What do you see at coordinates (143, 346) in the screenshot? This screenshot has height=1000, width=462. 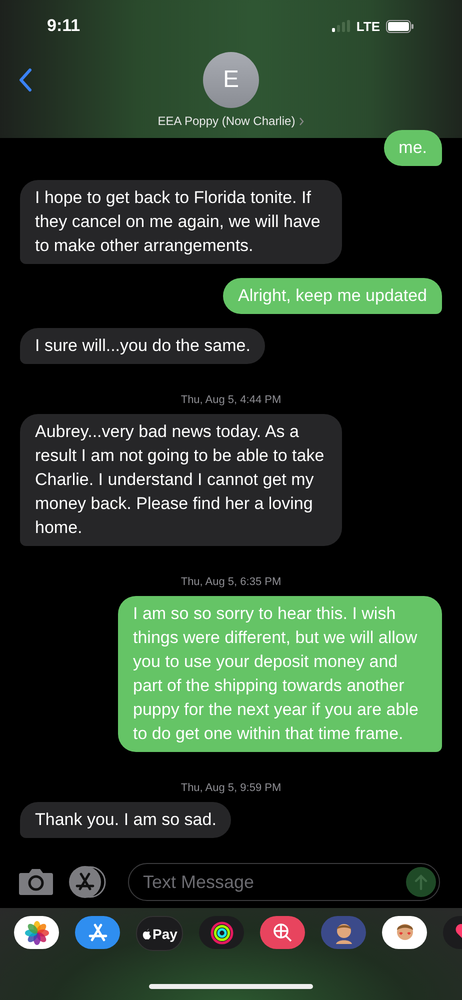 I see `received-message: I sure will...you do the same.` at bounding box center [143, 346].